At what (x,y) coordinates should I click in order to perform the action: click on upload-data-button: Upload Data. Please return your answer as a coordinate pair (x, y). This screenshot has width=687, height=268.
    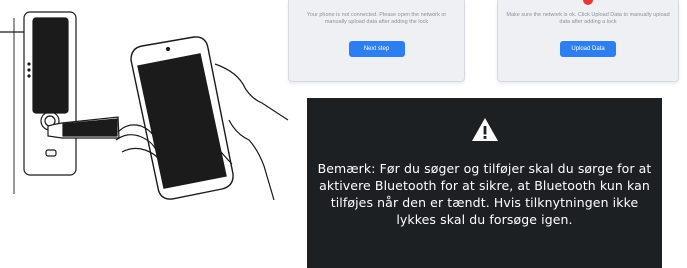
    Looking at the image, I should click on (588, 49).